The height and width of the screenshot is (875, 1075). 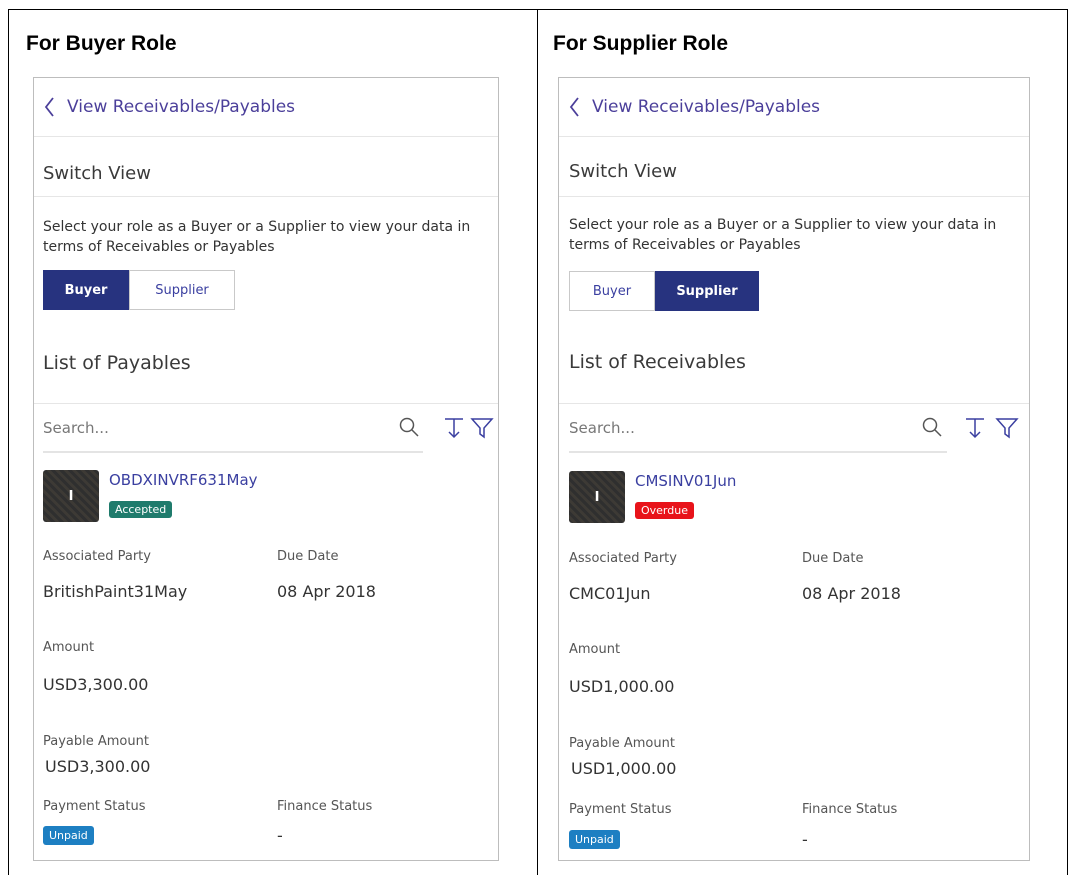 I want to click on invoice-title-link: CMSINV01Jun, so click(x=685, y=481).